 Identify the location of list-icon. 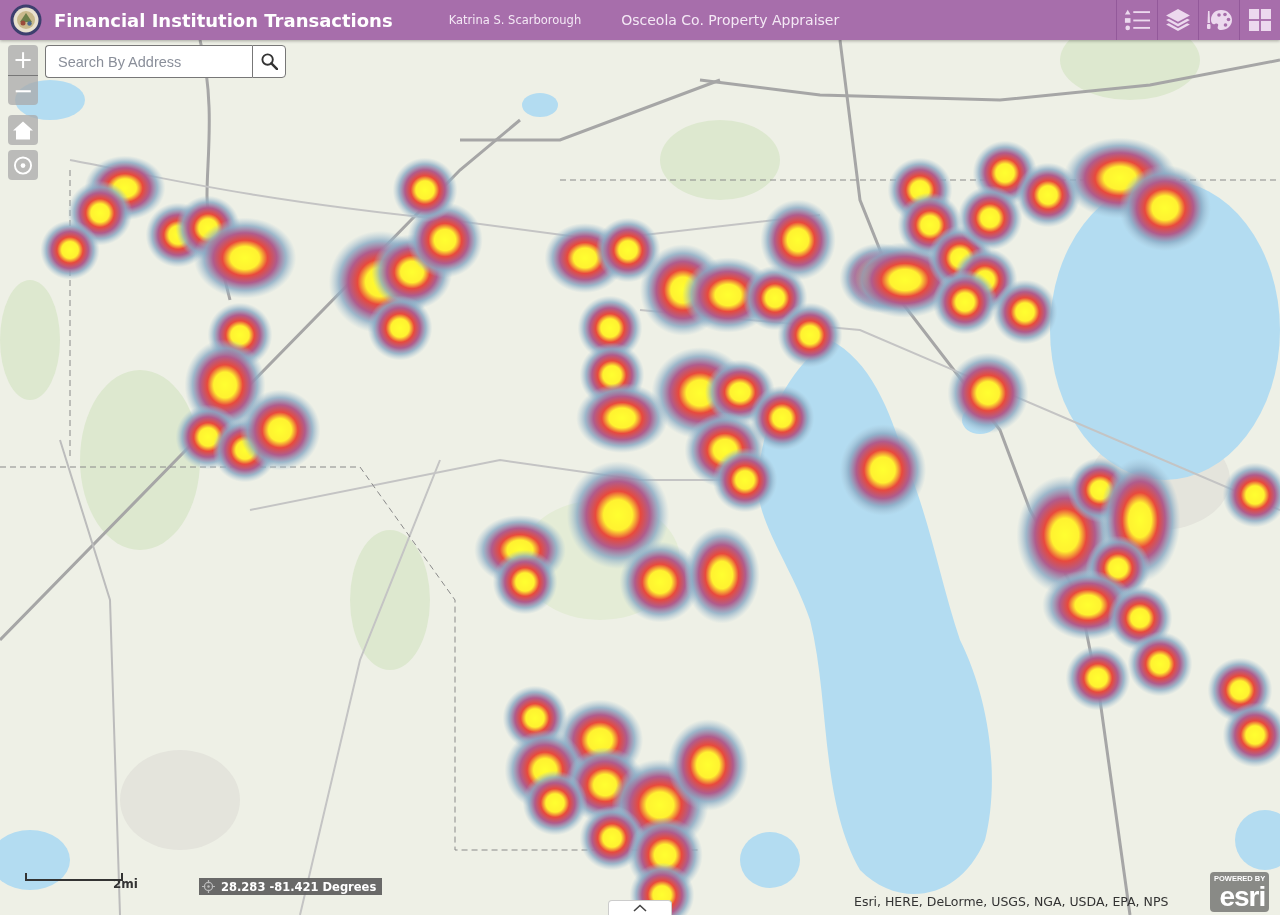
(1137, 20).